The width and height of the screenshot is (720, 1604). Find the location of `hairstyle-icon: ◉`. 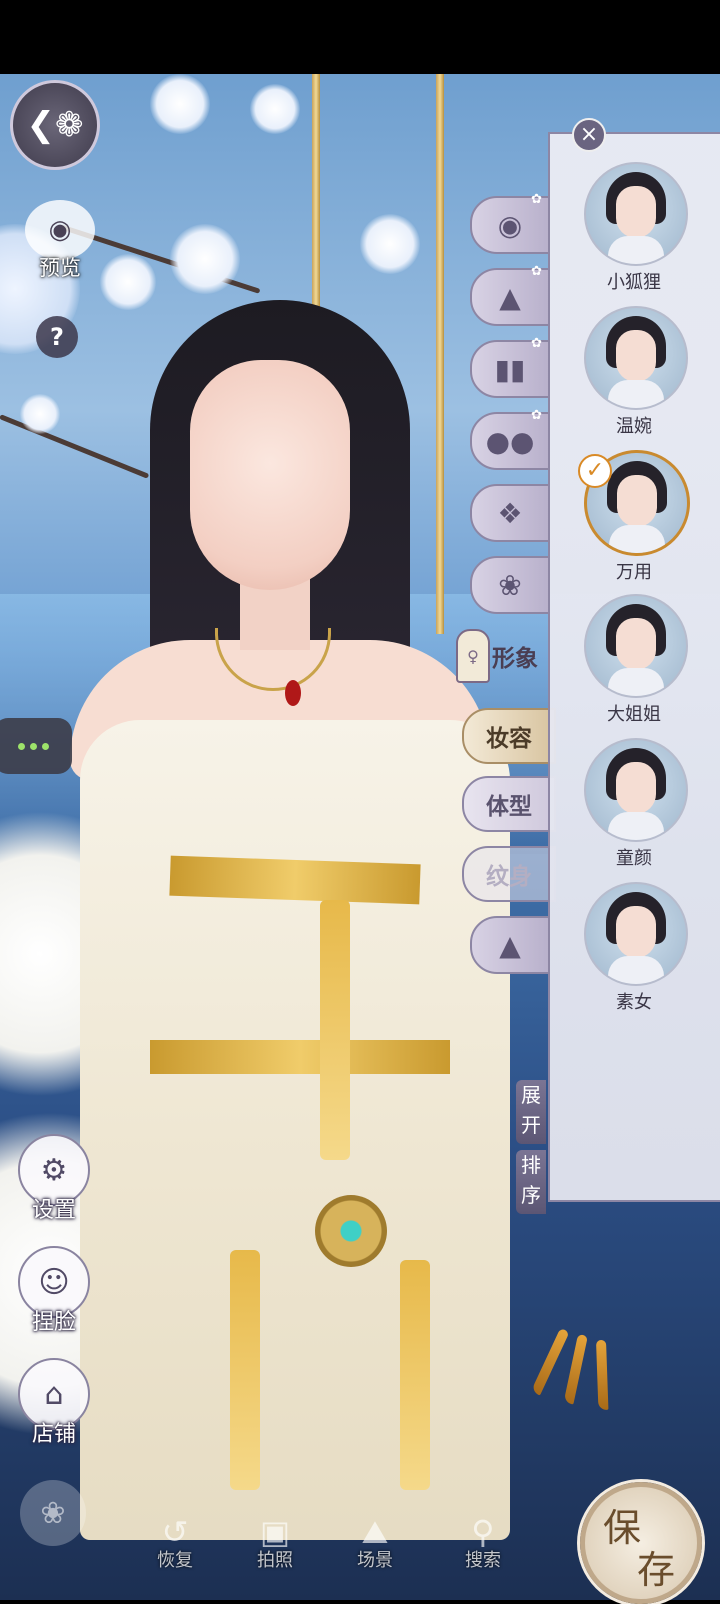

hairstyle-icon: ◉ is located at coordinates (510, 225).